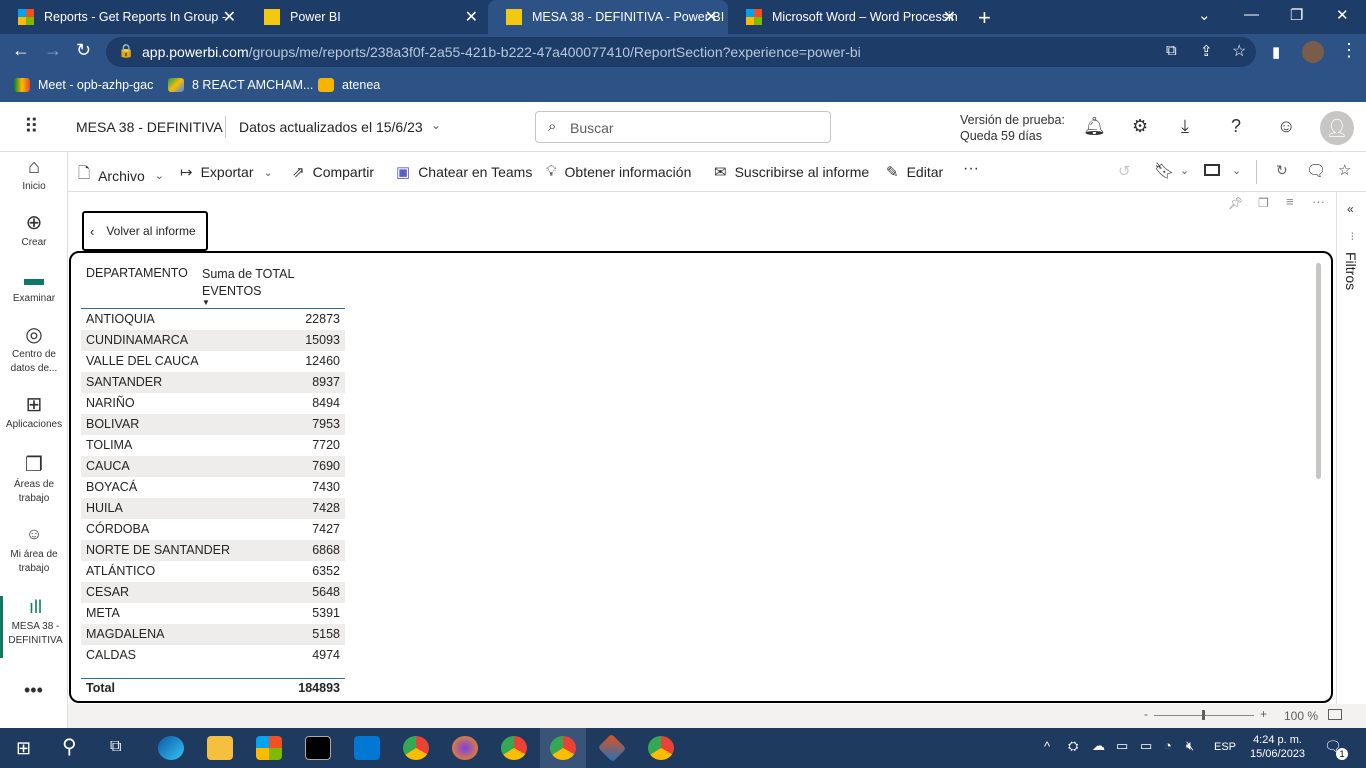  I want to click on table-row: BOYACÁ 7430, so click(213, 487).